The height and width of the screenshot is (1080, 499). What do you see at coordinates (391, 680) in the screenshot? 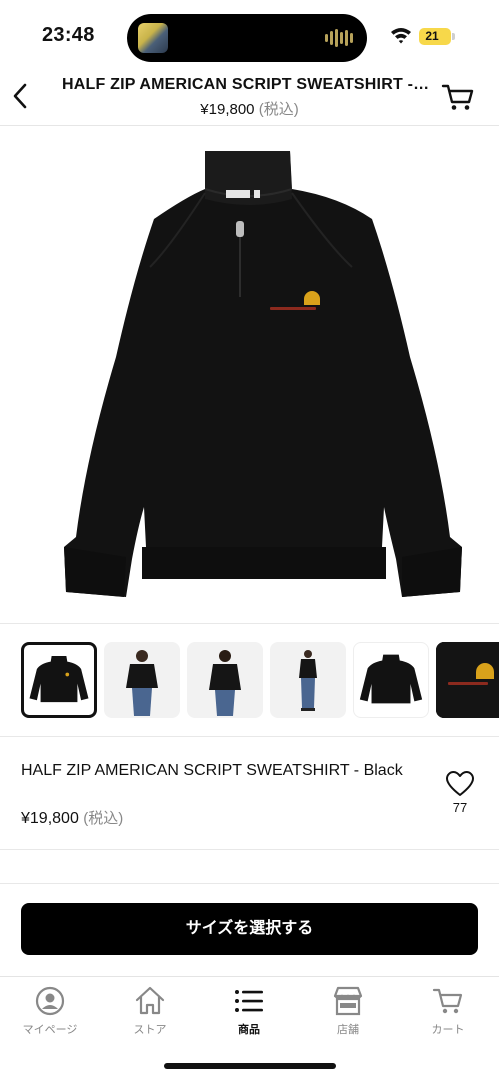
I see `thumbnail-back` at bounding box center [391, 680].